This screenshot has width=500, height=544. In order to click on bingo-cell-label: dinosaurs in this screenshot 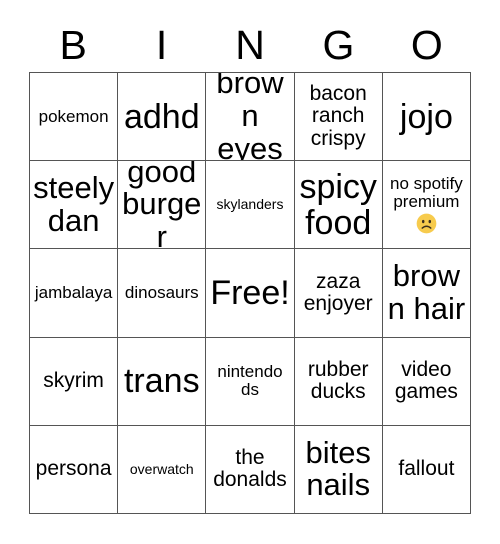, I will do `click(161, 292)`.